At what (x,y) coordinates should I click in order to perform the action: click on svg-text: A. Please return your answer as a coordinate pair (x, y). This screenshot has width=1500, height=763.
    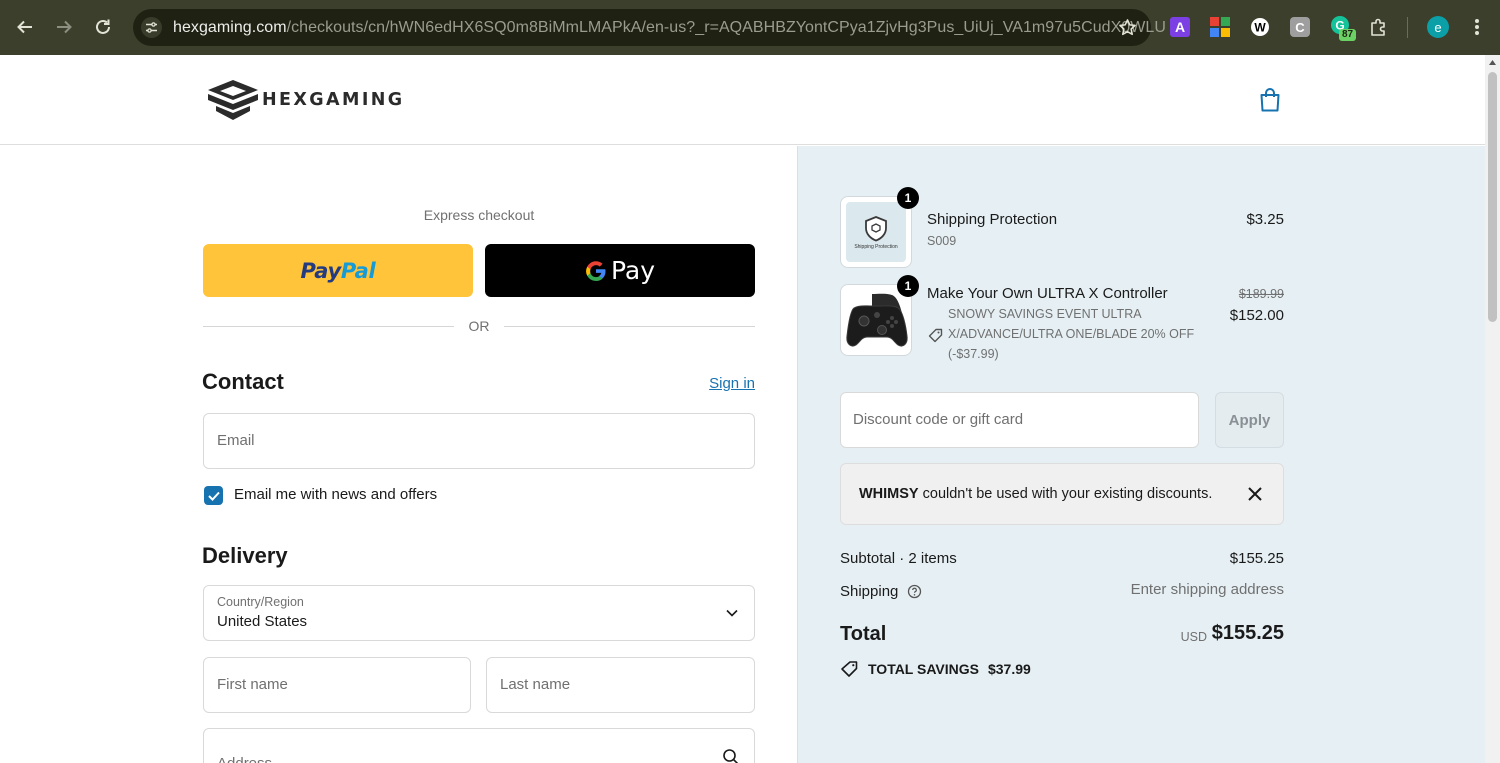
    Looking at the image, I should click on (1180, 27).